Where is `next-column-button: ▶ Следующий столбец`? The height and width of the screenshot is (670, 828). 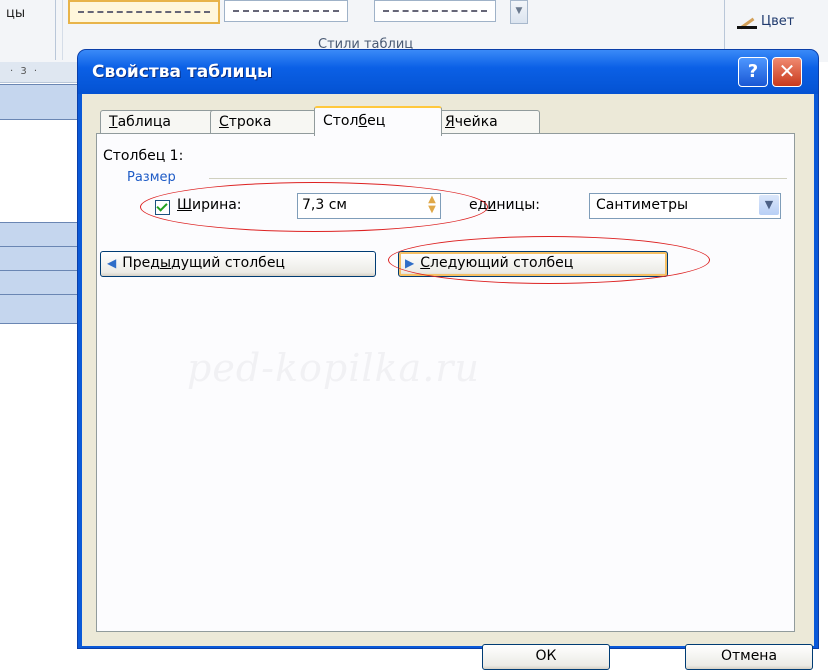 next-column-button: ▶ Следующий столбец is located at coordinates (533, 264).